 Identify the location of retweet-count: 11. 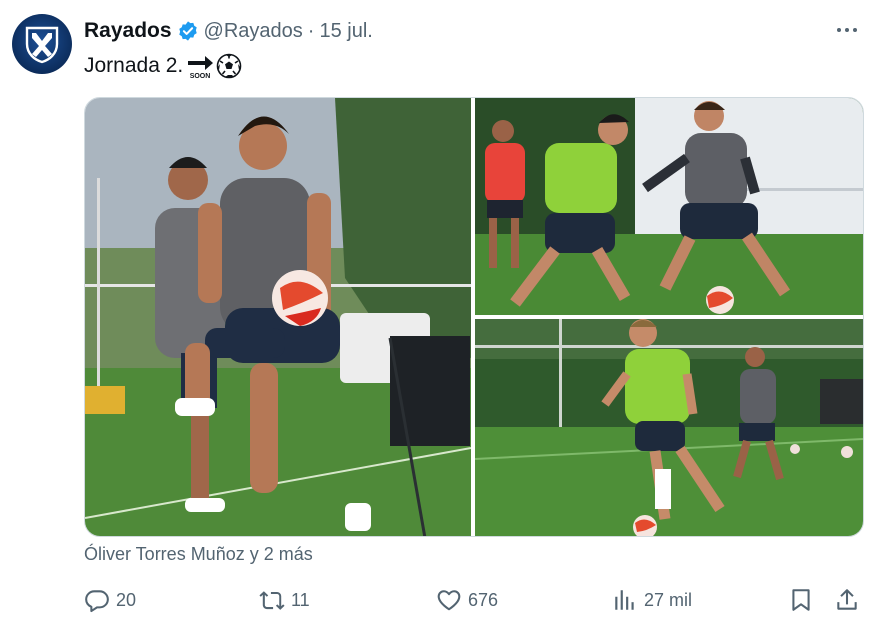
(300, 599).